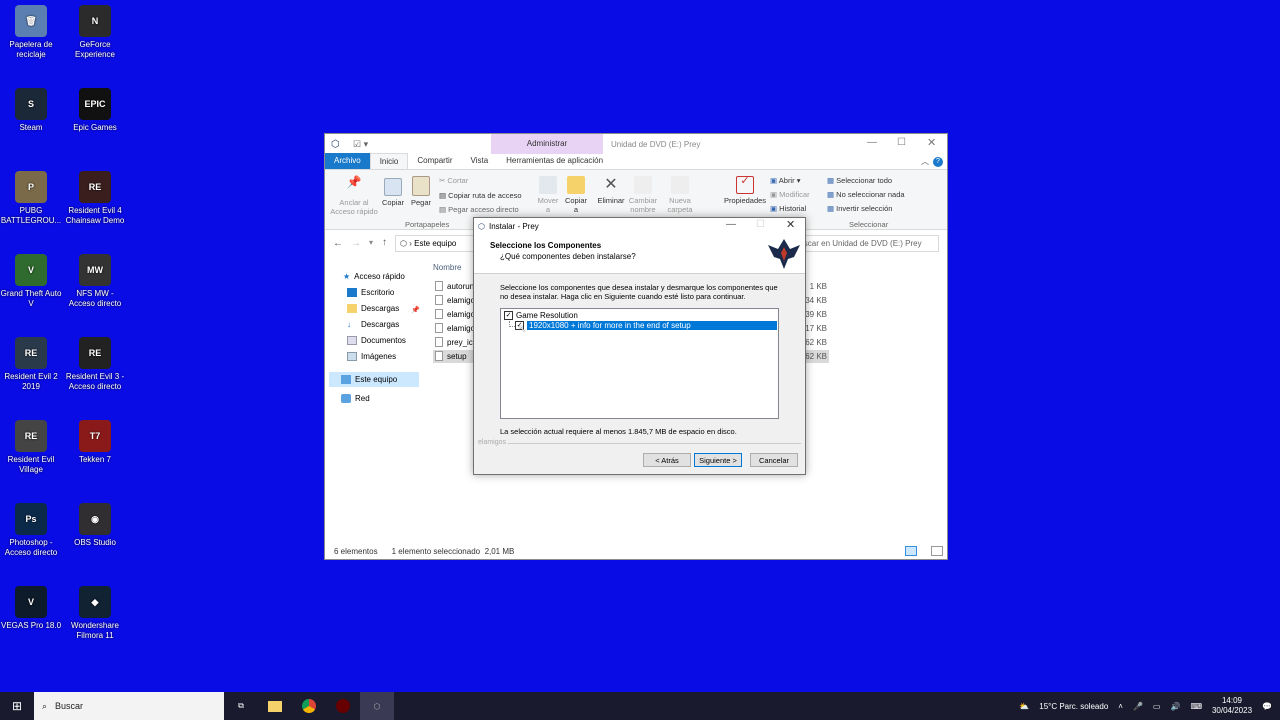  I want to click on breadcrumb: Este equipo, so click(435, 243).